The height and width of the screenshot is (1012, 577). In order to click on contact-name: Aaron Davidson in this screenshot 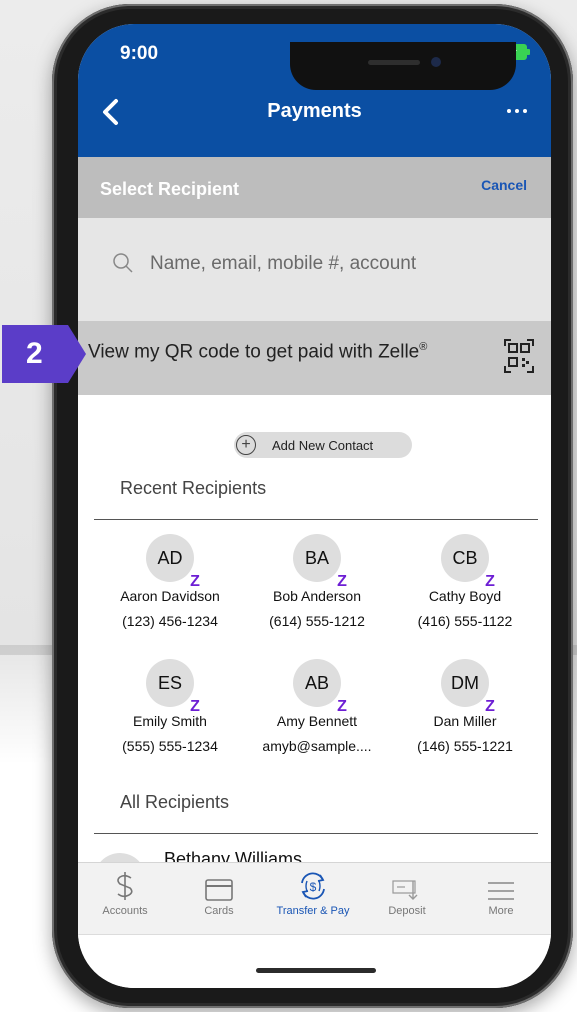, I will do `click(170, 596)`.